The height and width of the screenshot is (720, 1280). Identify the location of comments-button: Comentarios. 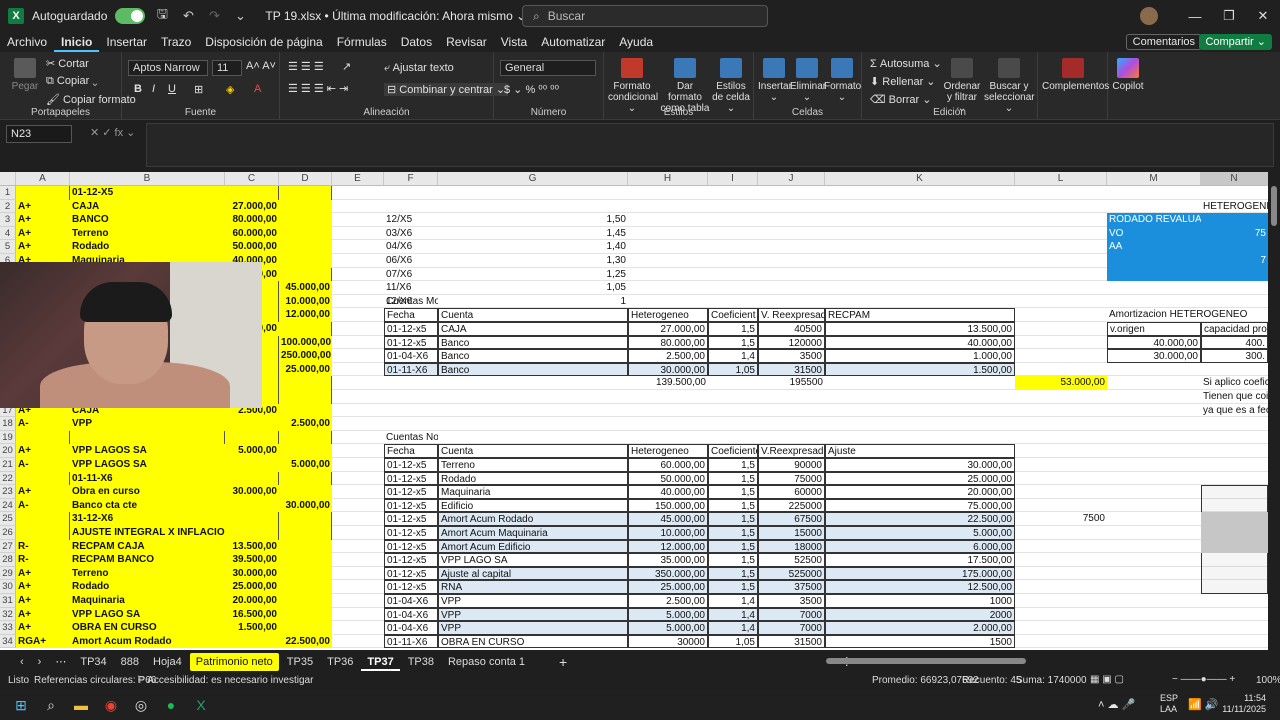
(1163, 42).